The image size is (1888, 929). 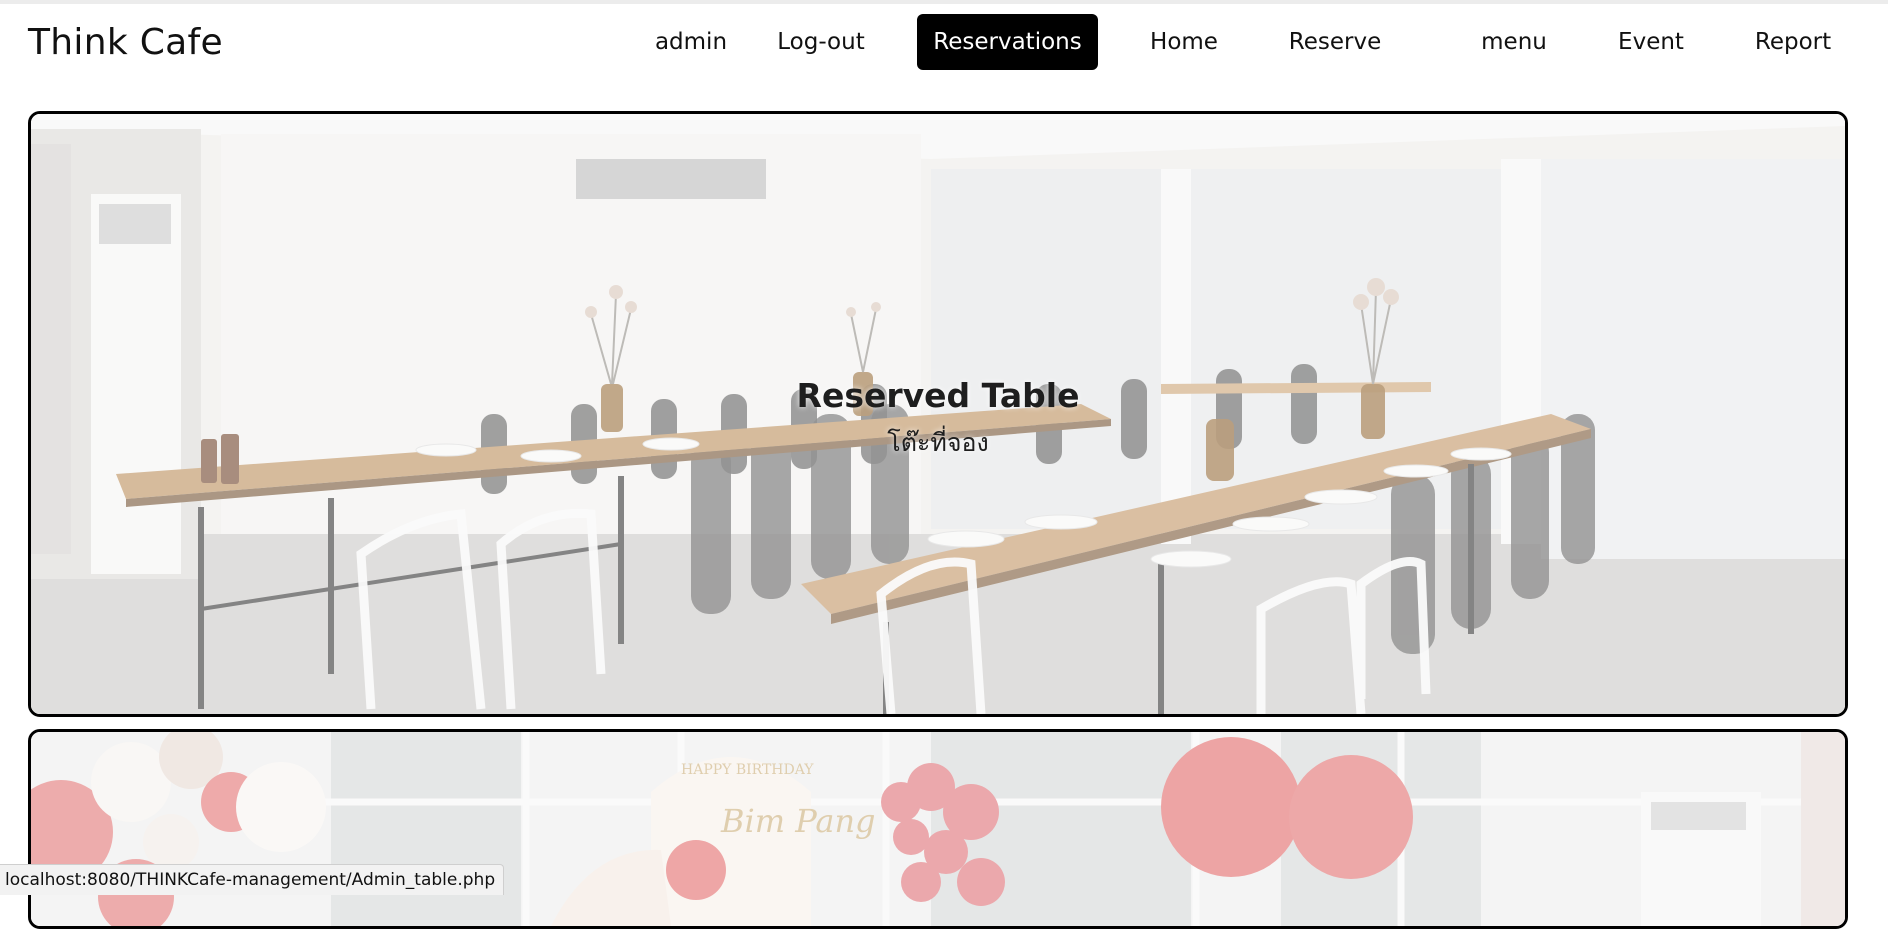 What do you see at coordinates (1007, 42) in the screenshot?
I see `nav-reservations: Reservations` at bounding box center [1007, 42].